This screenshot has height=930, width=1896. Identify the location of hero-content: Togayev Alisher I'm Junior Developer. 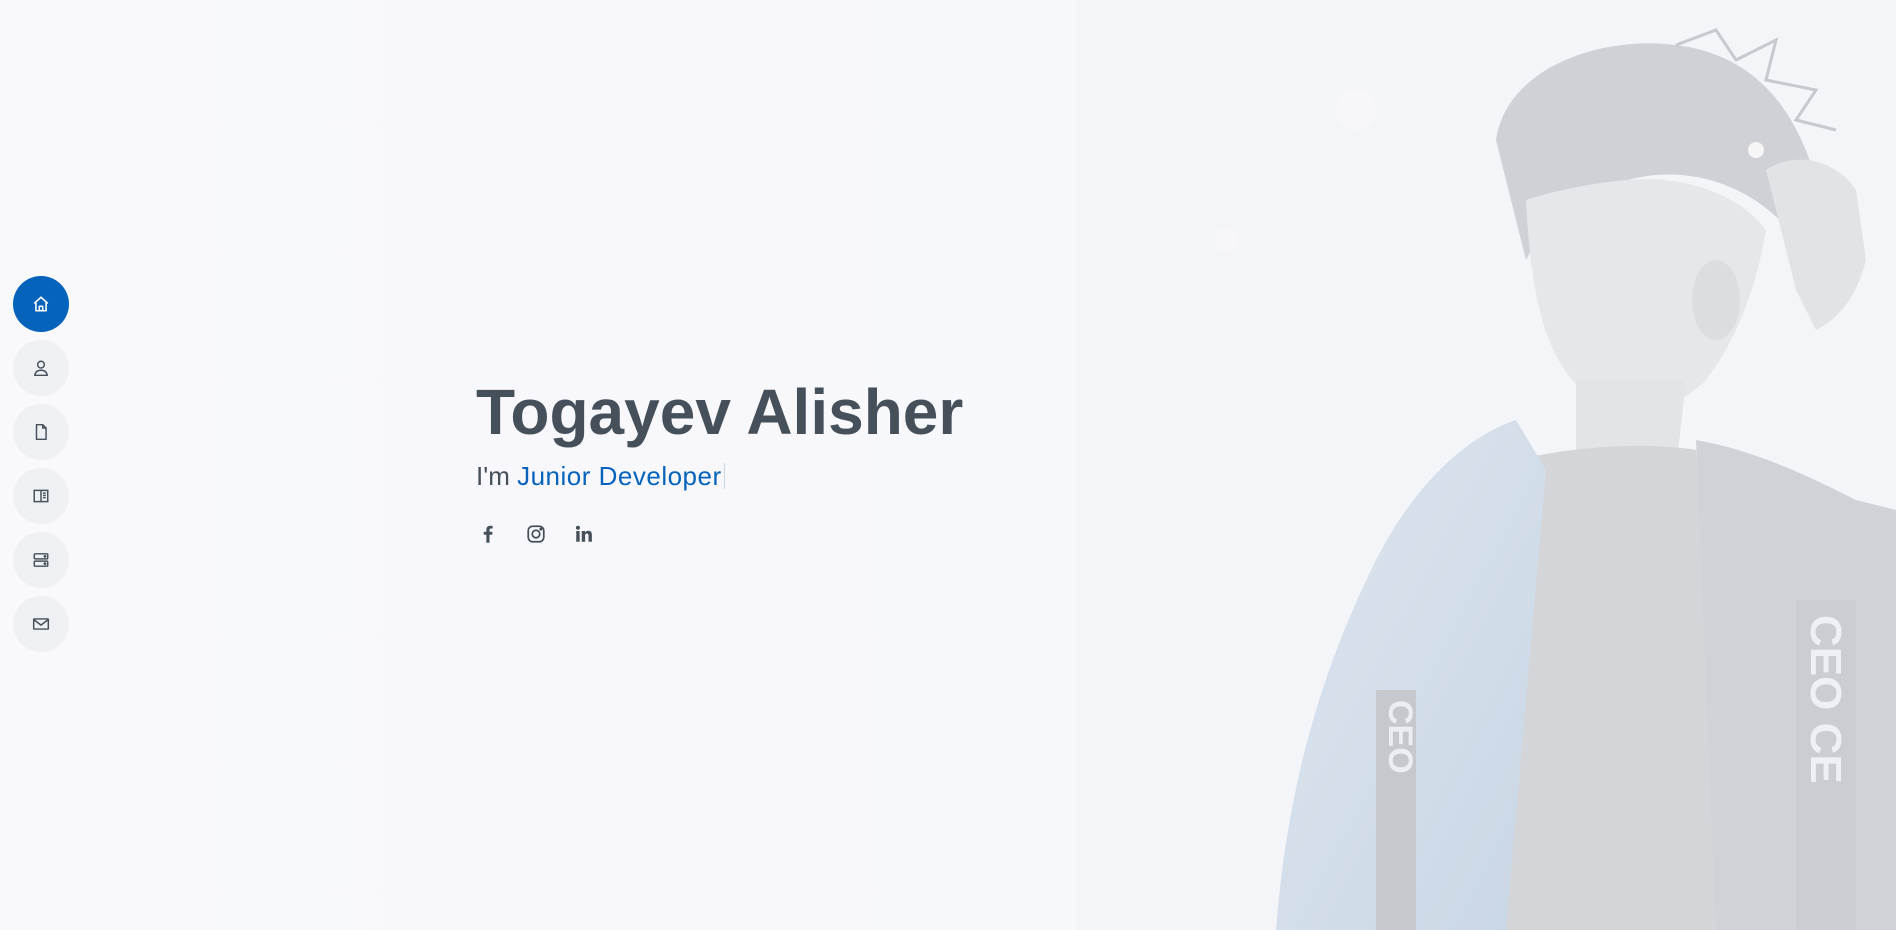
(719, 459).